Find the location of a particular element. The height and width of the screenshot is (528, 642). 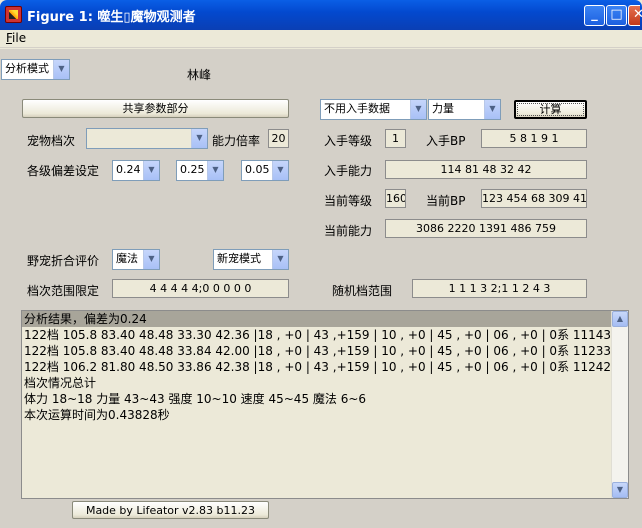

current-bp-field: 123 454 68 309 41 is located at coordinates (534, 198).